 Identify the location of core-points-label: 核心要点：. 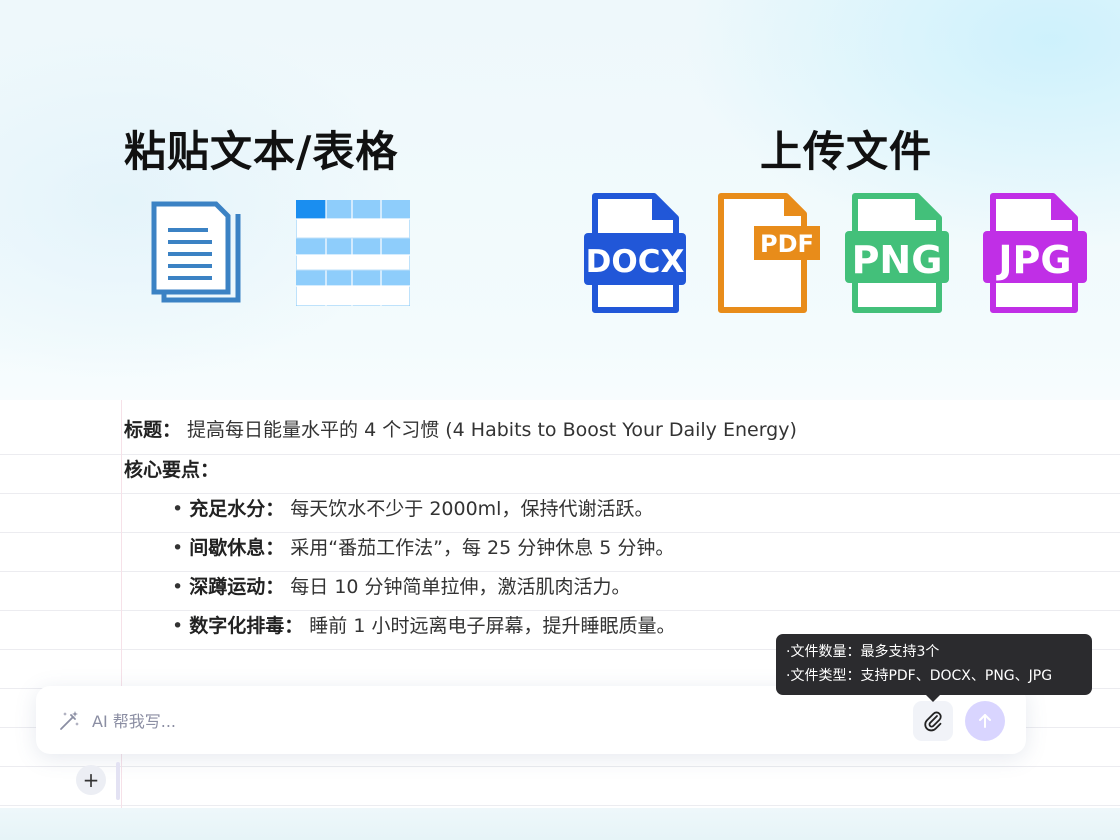
(172, 470).